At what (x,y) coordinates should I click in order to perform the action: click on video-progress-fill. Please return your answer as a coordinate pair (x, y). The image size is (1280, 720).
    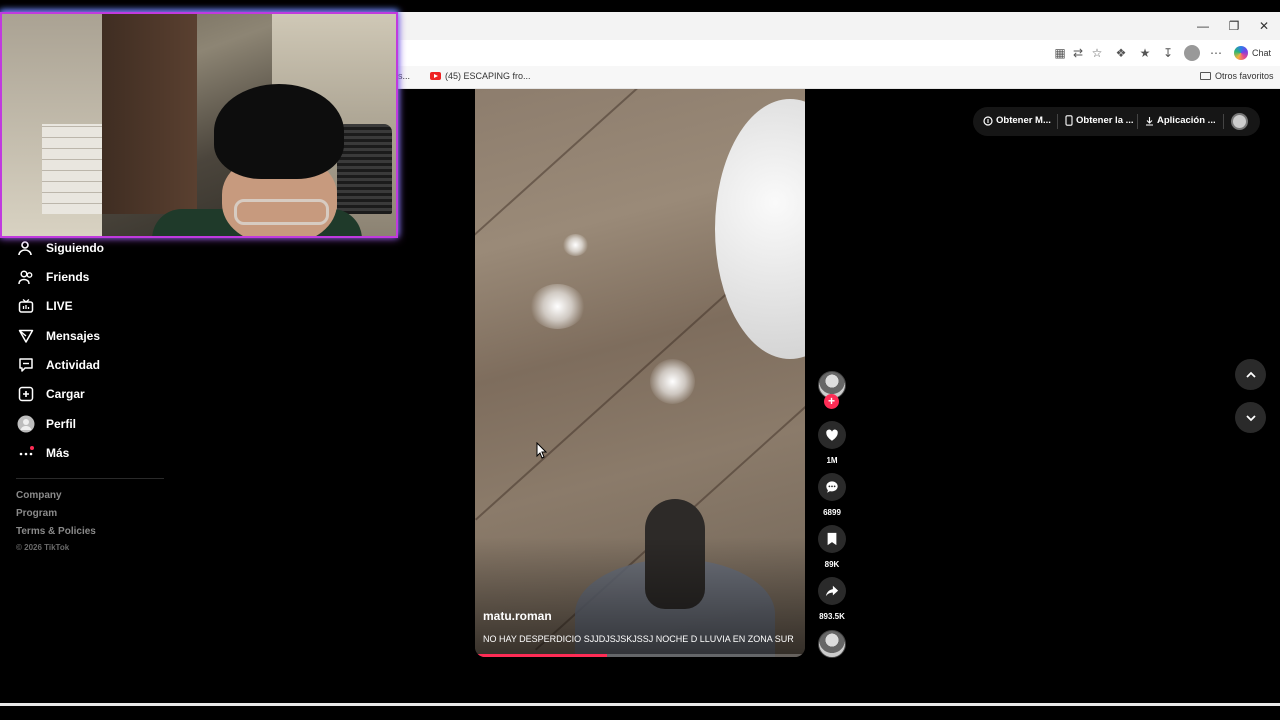
    Looking at the image, I should click on (542, 655).